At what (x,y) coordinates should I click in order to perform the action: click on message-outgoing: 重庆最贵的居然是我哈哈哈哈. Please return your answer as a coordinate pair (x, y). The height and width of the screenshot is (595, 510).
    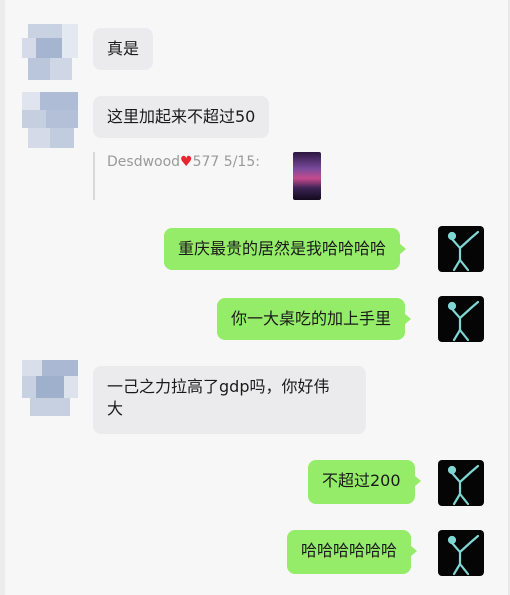
    Looking at the image, I should click on (255, 249).